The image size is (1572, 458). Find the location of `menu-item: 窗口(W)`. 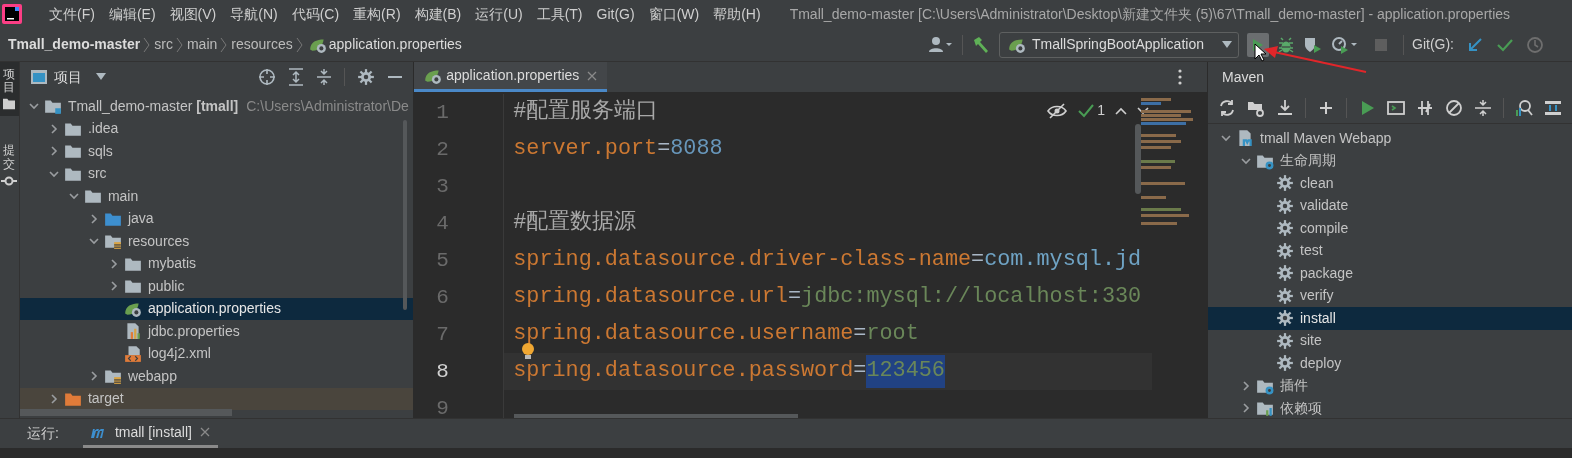

menu-item: 窗口(W) is located at coordinates (674, 14).